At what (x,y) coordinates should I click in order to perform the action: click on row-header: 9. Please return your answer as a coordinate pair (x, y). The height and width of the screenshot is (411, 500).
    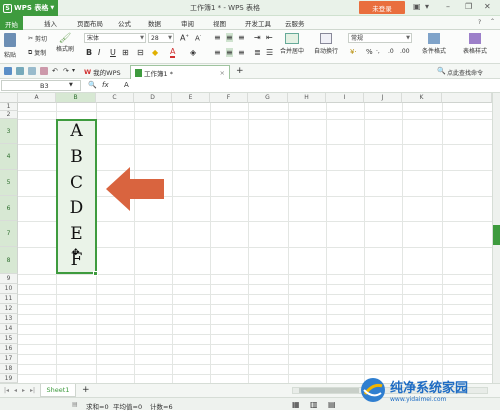
    Looking at the image, I should click on (9, 279).